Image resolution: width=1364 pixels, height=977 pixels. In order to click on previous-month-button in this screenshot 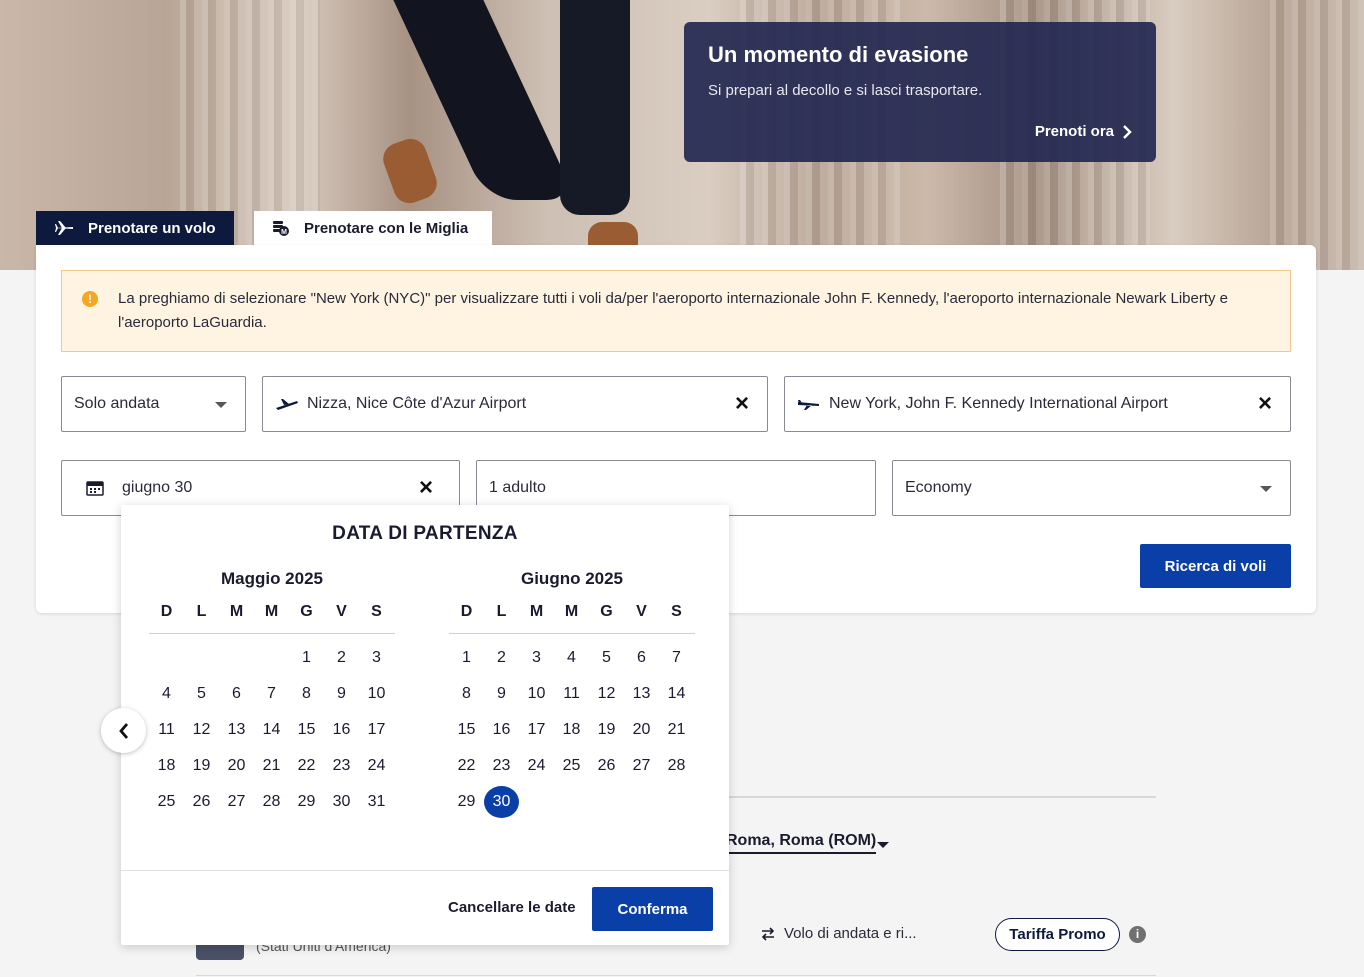, I will do `click(123, 730)`.